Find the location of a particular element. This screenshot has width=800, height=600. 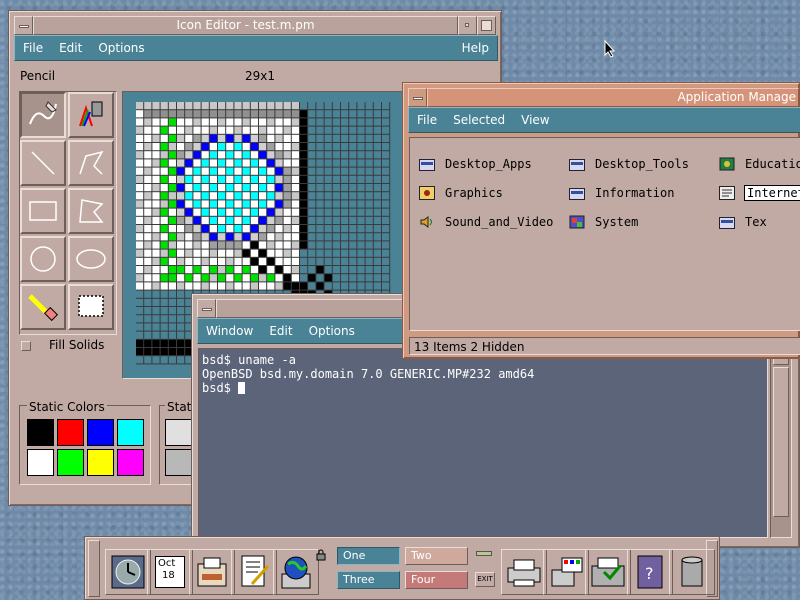

flood-fill-tool is located at coordinates (91, 115).